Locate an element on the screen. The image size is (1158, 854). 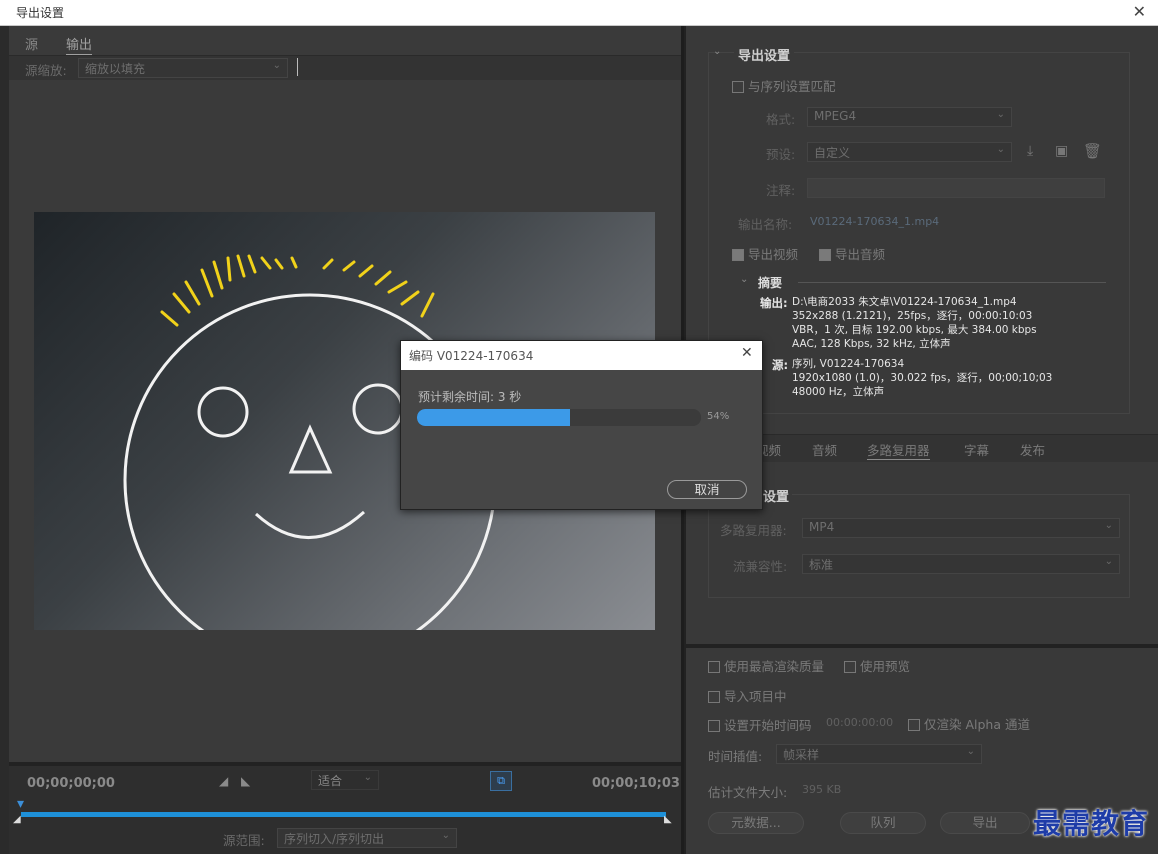
source-range-dropdown: 序列切入/序列切出 ⌄ is located at coordinates (367, 838).